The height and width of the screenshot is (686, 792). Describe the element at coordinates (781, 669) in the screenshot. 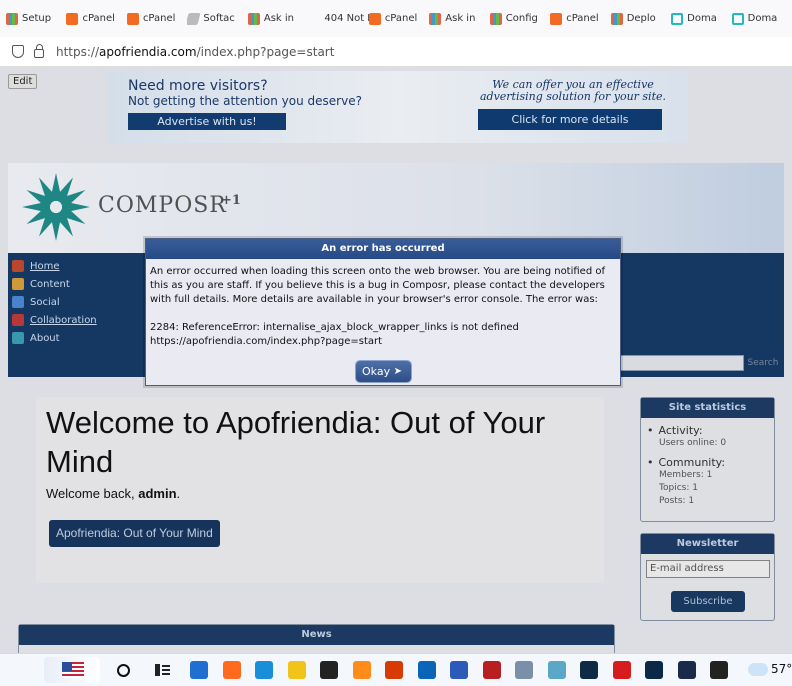

I see `temperature: 57°F` at that location.